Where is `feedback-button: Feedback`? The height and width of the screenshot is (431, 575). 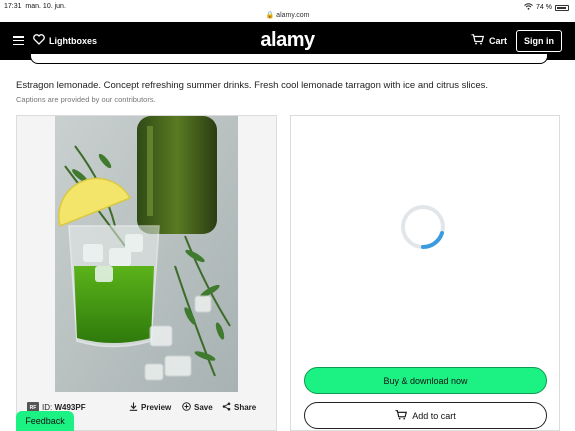 feedback-button: Feedback is located at coordinates (45, 421).